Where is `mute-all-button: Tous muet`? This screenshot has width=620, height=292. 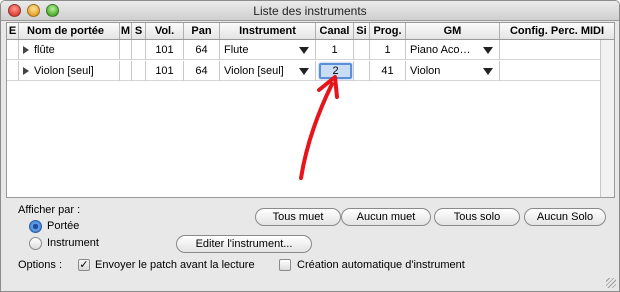
mute-all-button: Tous muet is located at coordinates (298, 217).